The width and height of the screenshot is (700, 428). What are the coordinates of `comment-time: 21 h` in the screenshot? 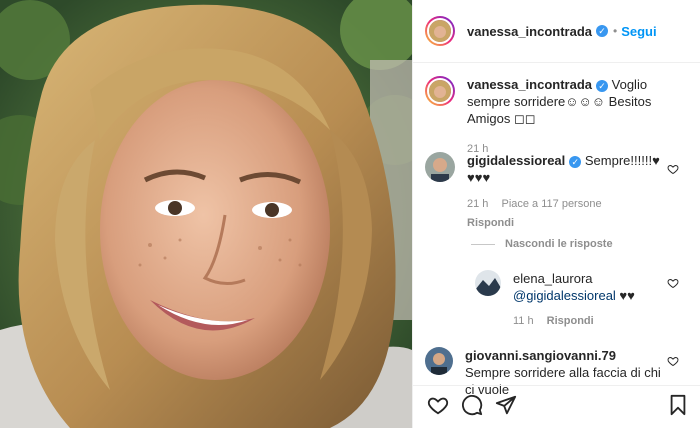 It's located at (477, 204).